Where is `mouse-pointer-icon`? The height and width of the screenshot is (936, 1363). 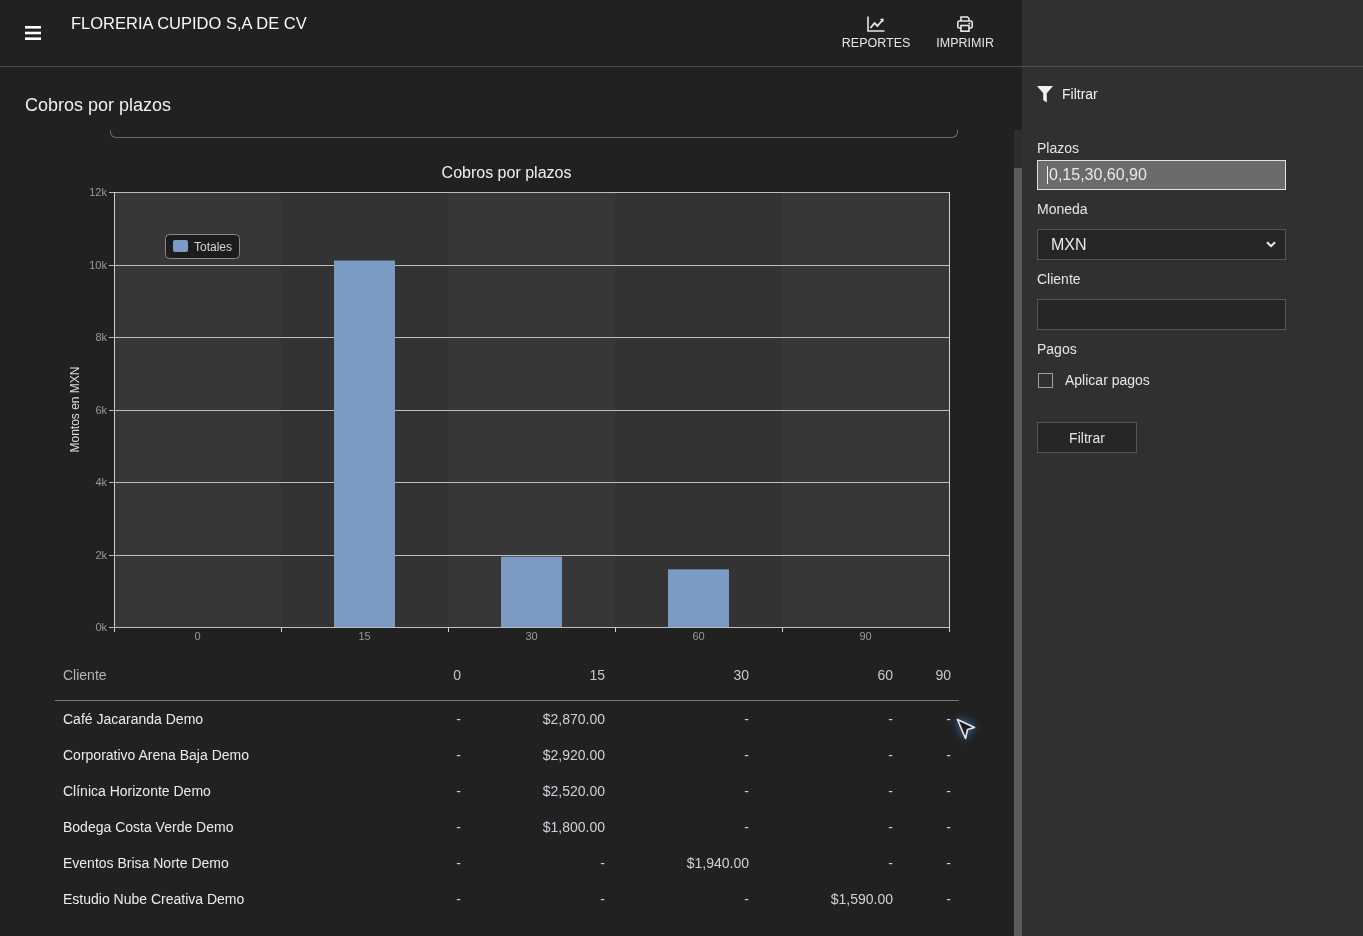 mouse-pointer-icon is located at coordinates (966, 729).